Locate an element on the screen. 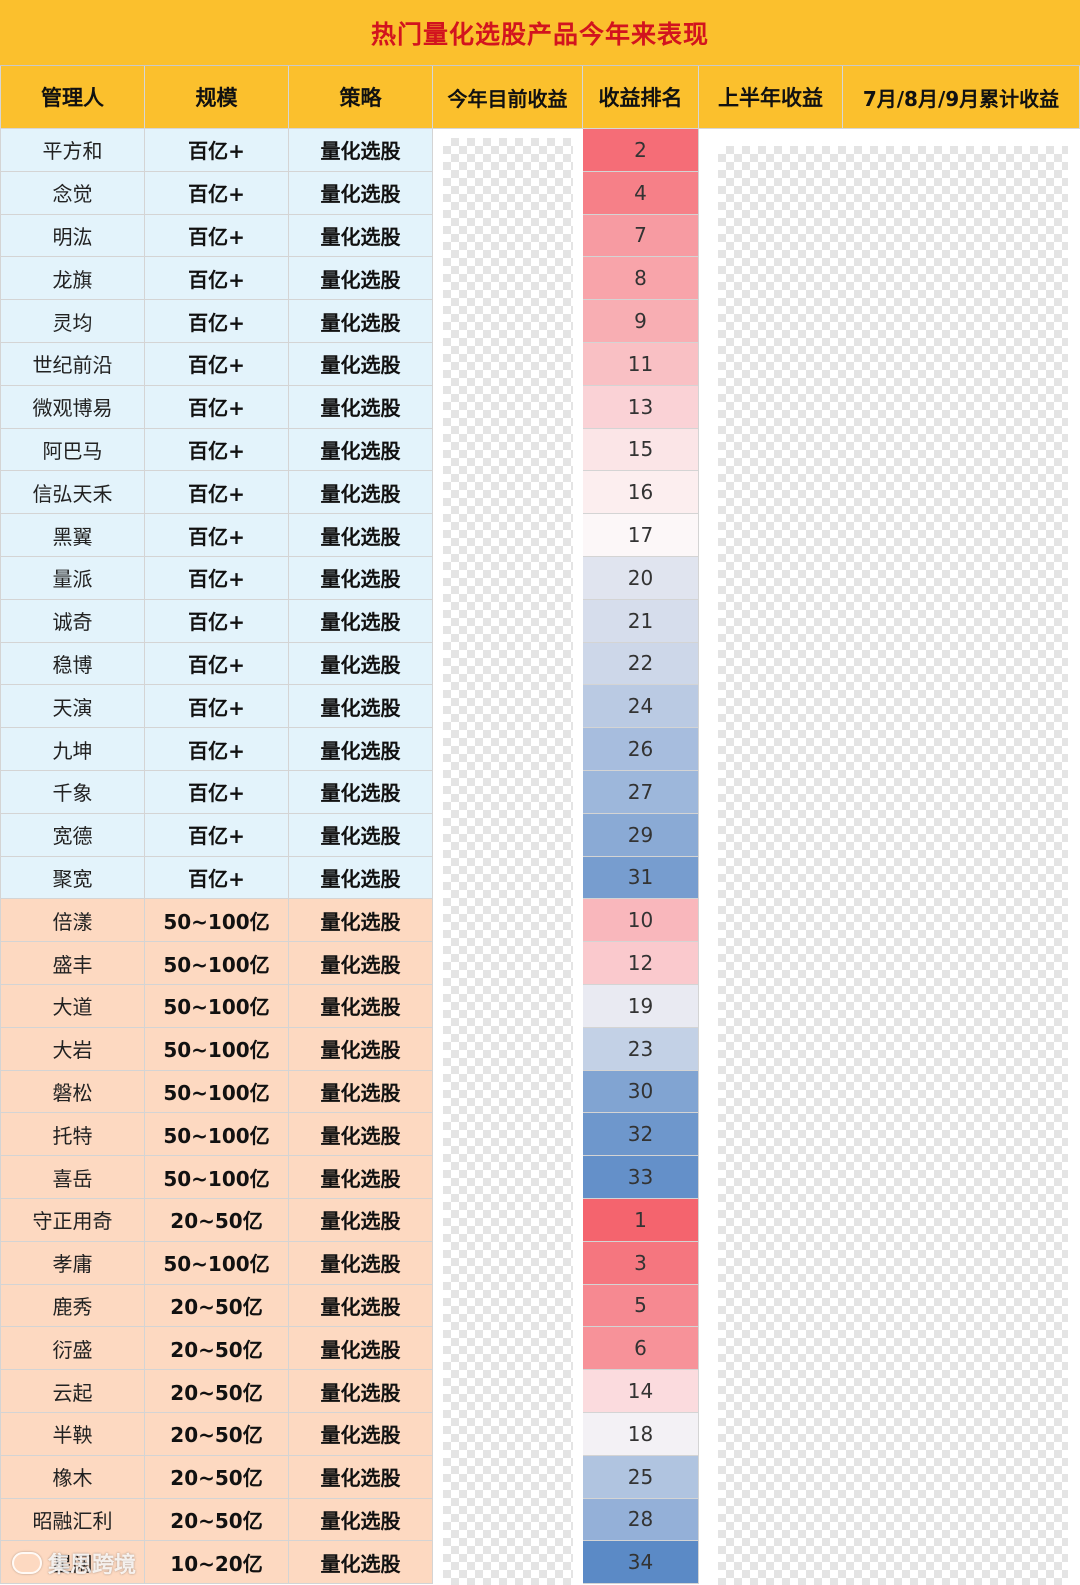 This screenshot has width=1080, height=1585. rank-cell: 26 is located at coordinates (641, 749).